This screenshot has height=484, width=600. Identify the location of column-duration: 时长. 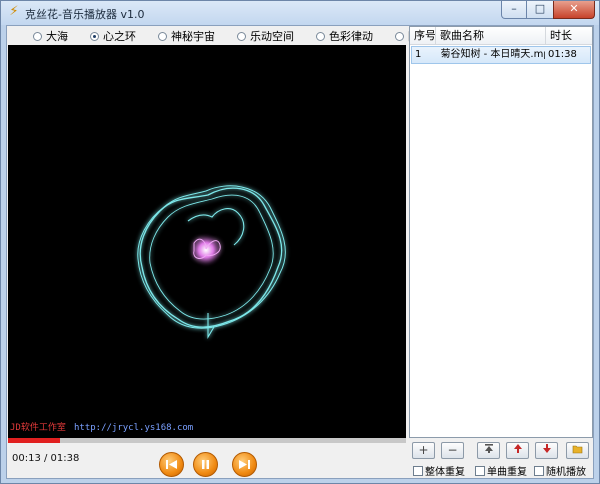
(569, 35).